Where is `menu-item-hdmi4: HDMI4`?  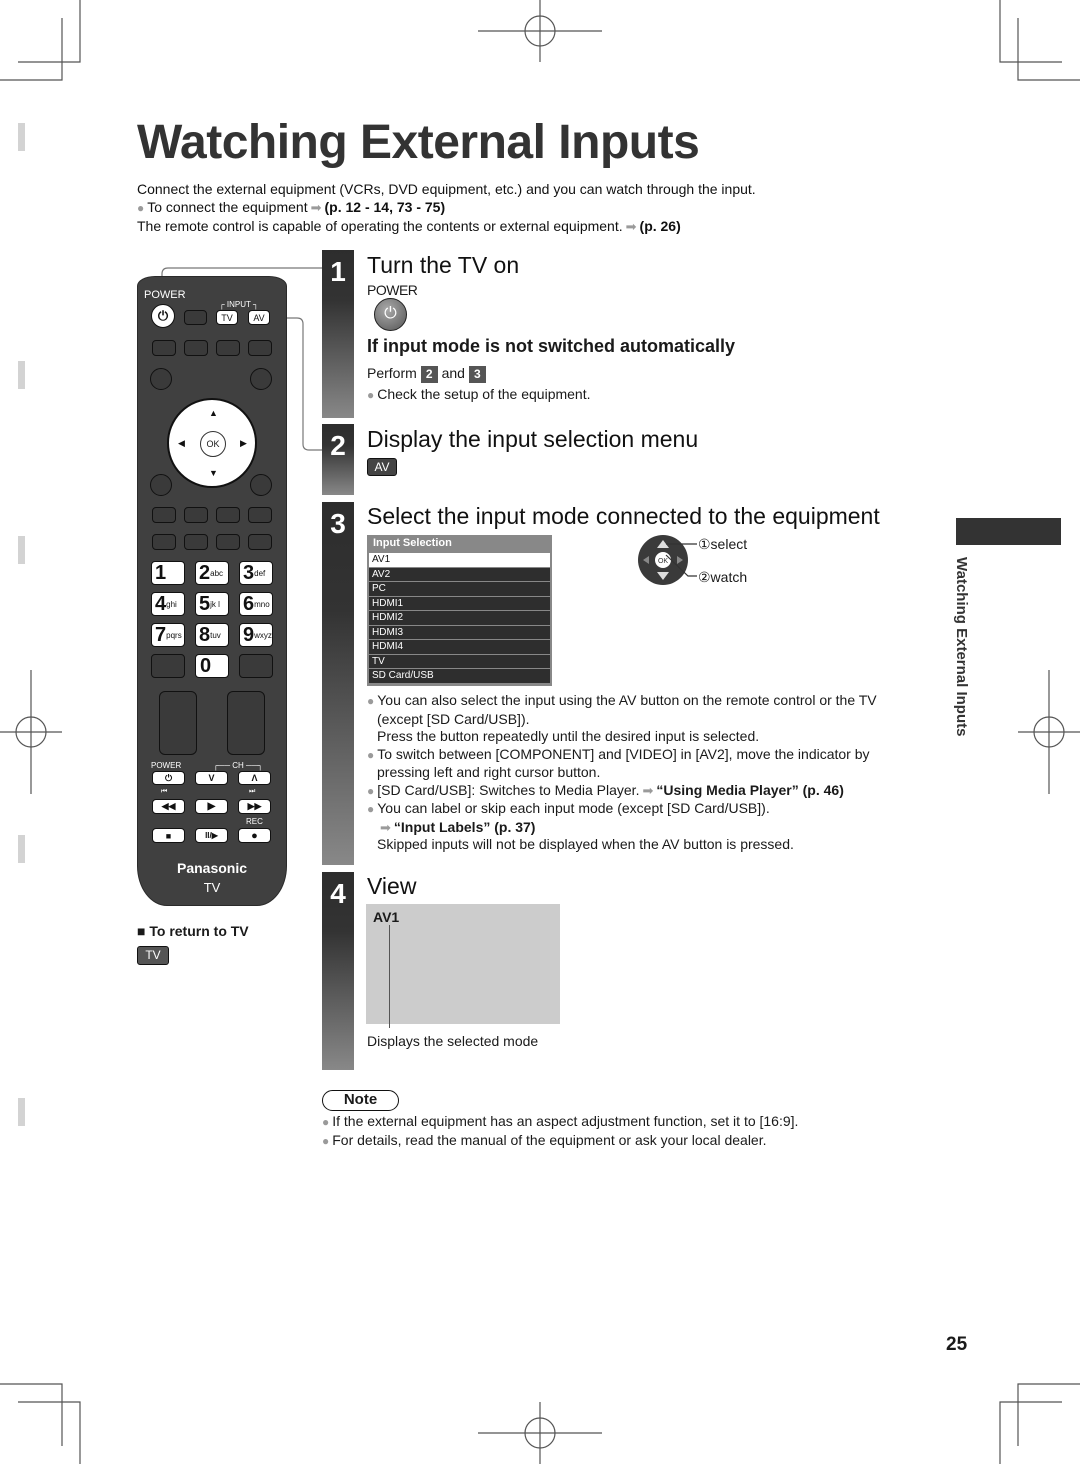 menu-item-hdmi4: HDMI4 is located at coordinates (459, 647).